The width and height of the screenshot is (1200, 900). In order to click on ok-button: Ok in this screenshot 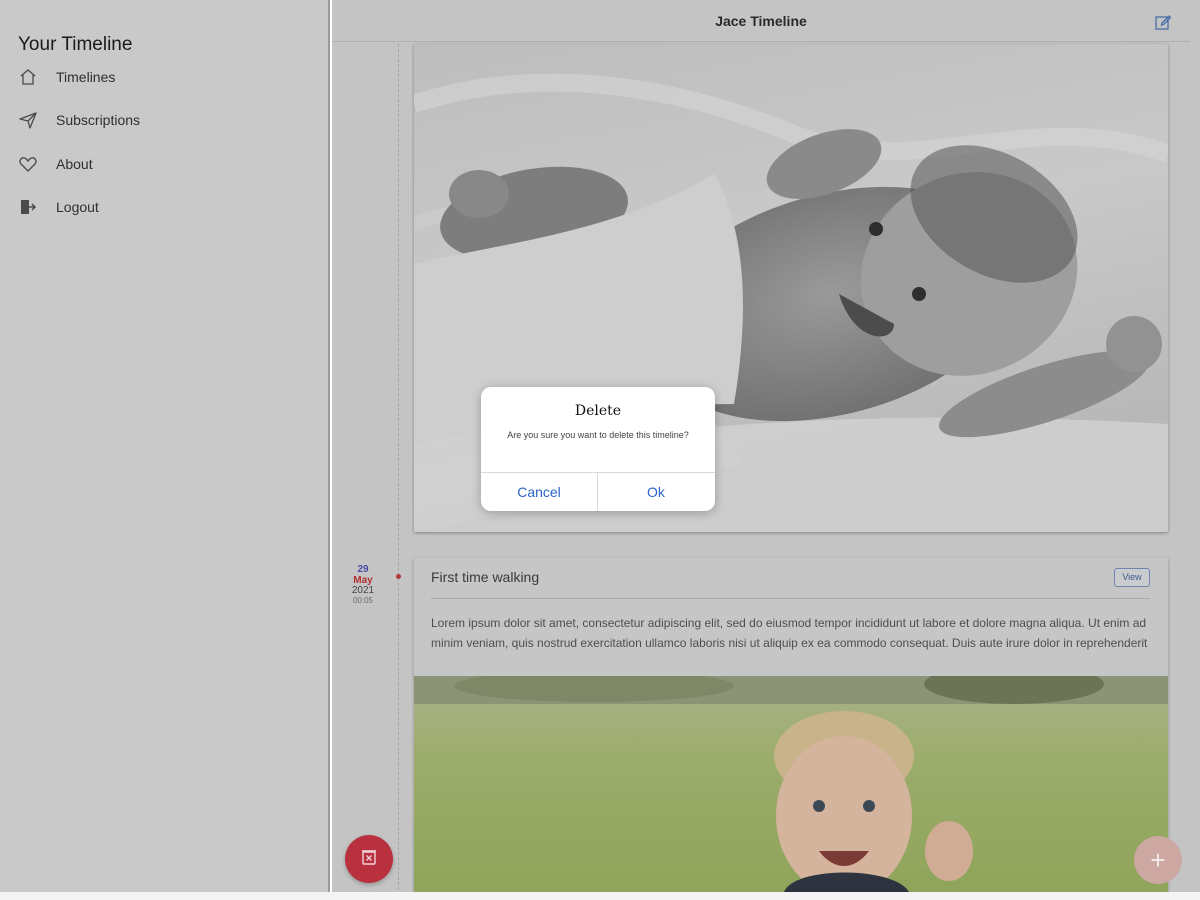, I will do `click(656, 492)`.